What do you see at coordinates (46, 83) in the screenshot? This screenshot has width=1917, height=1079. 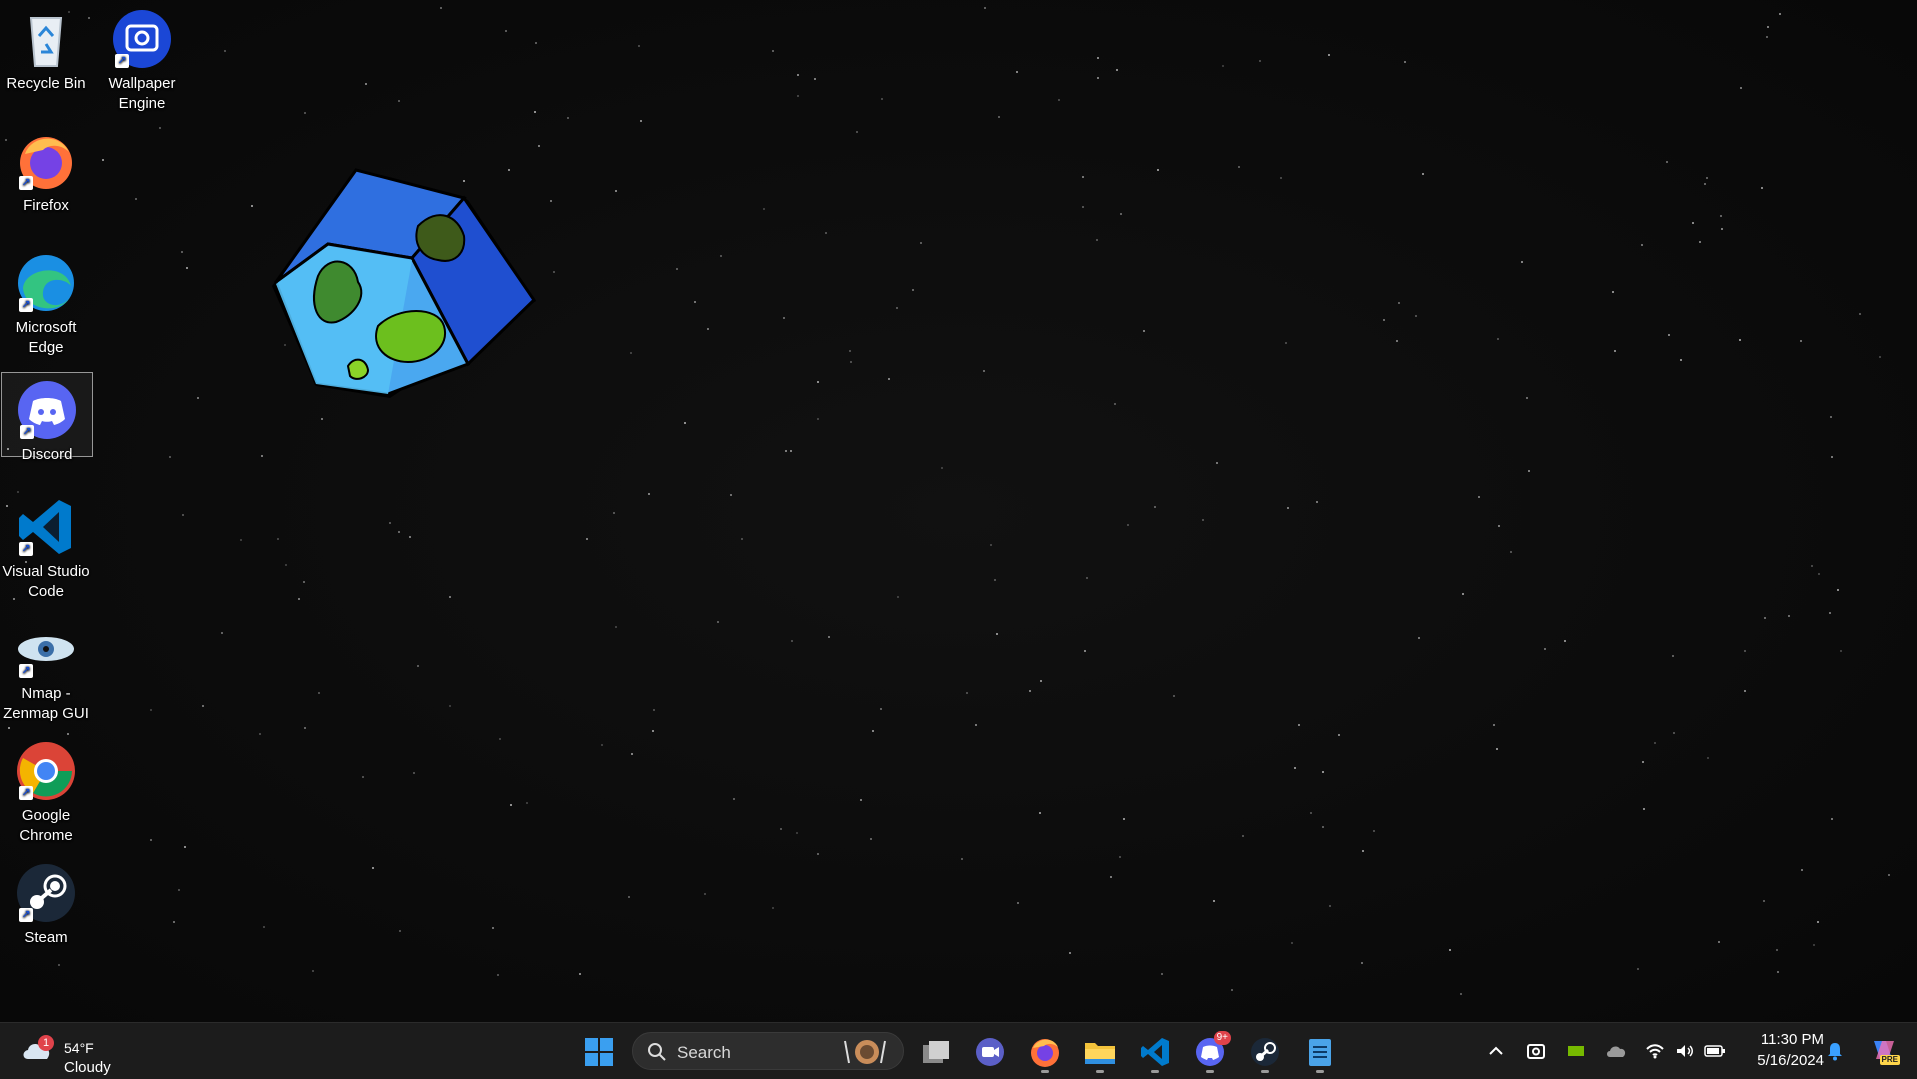 I see `desktop-icon-label: Recycle Bin` at bounding box center [46, 83].